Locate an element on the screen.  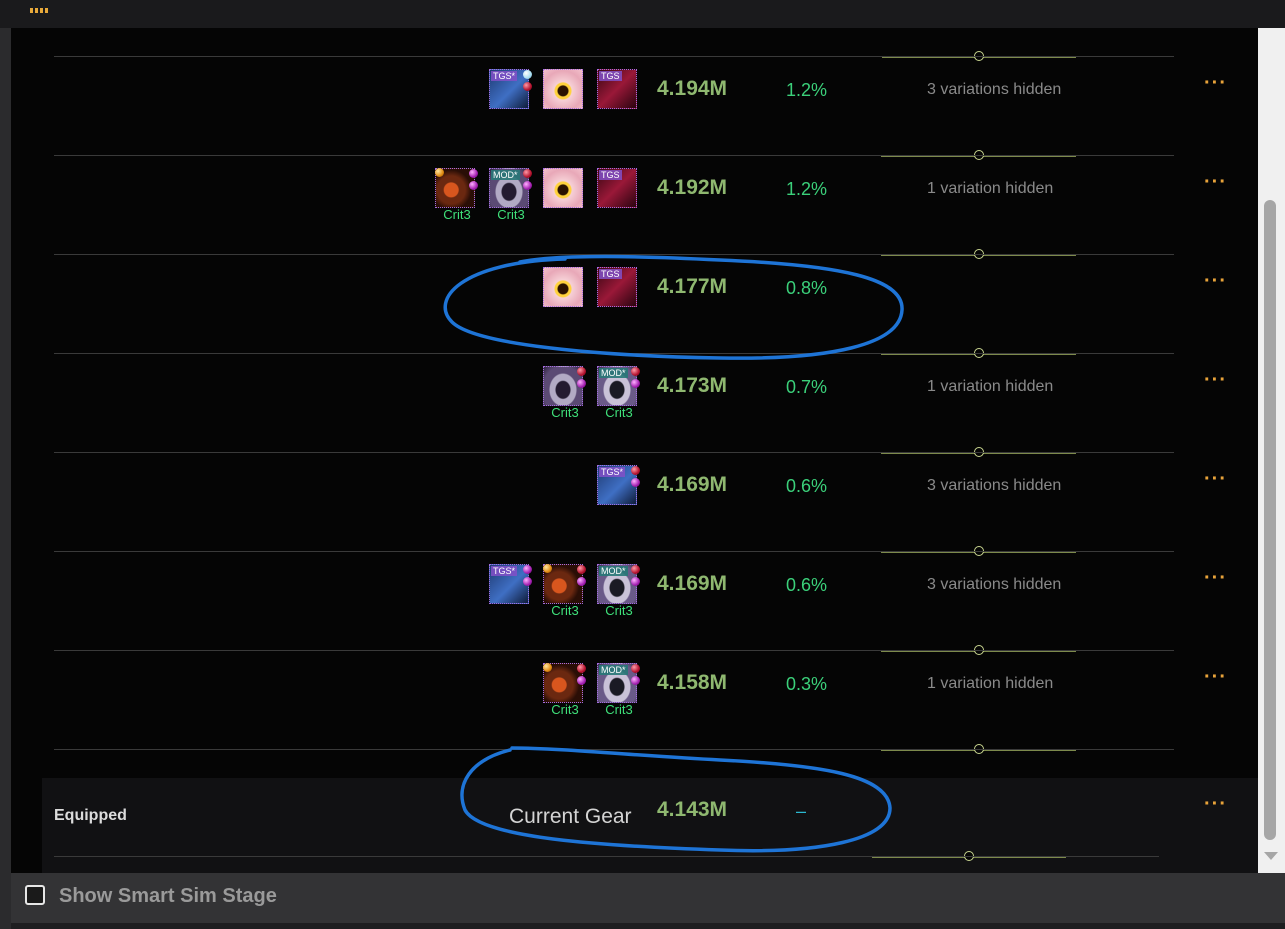
logo-icon is located at coordinates (41, 6).